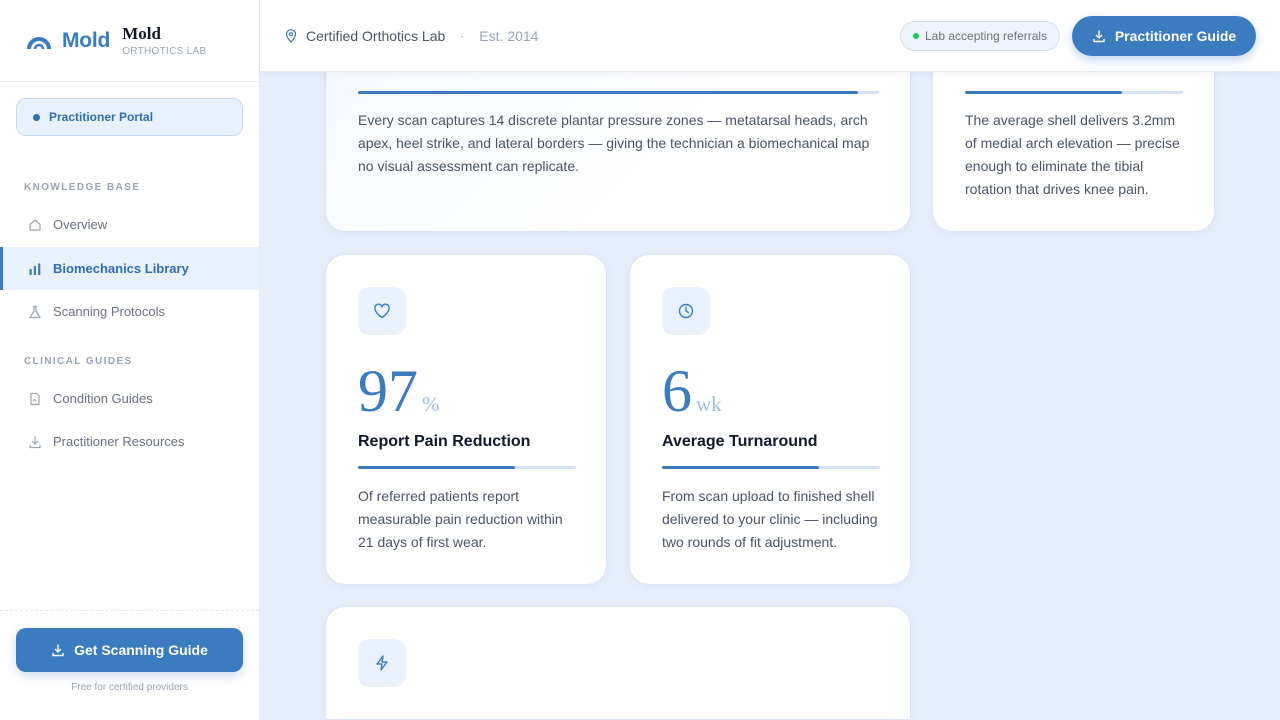  I want to click on established-label: Est. 2014, so click(509, 35).